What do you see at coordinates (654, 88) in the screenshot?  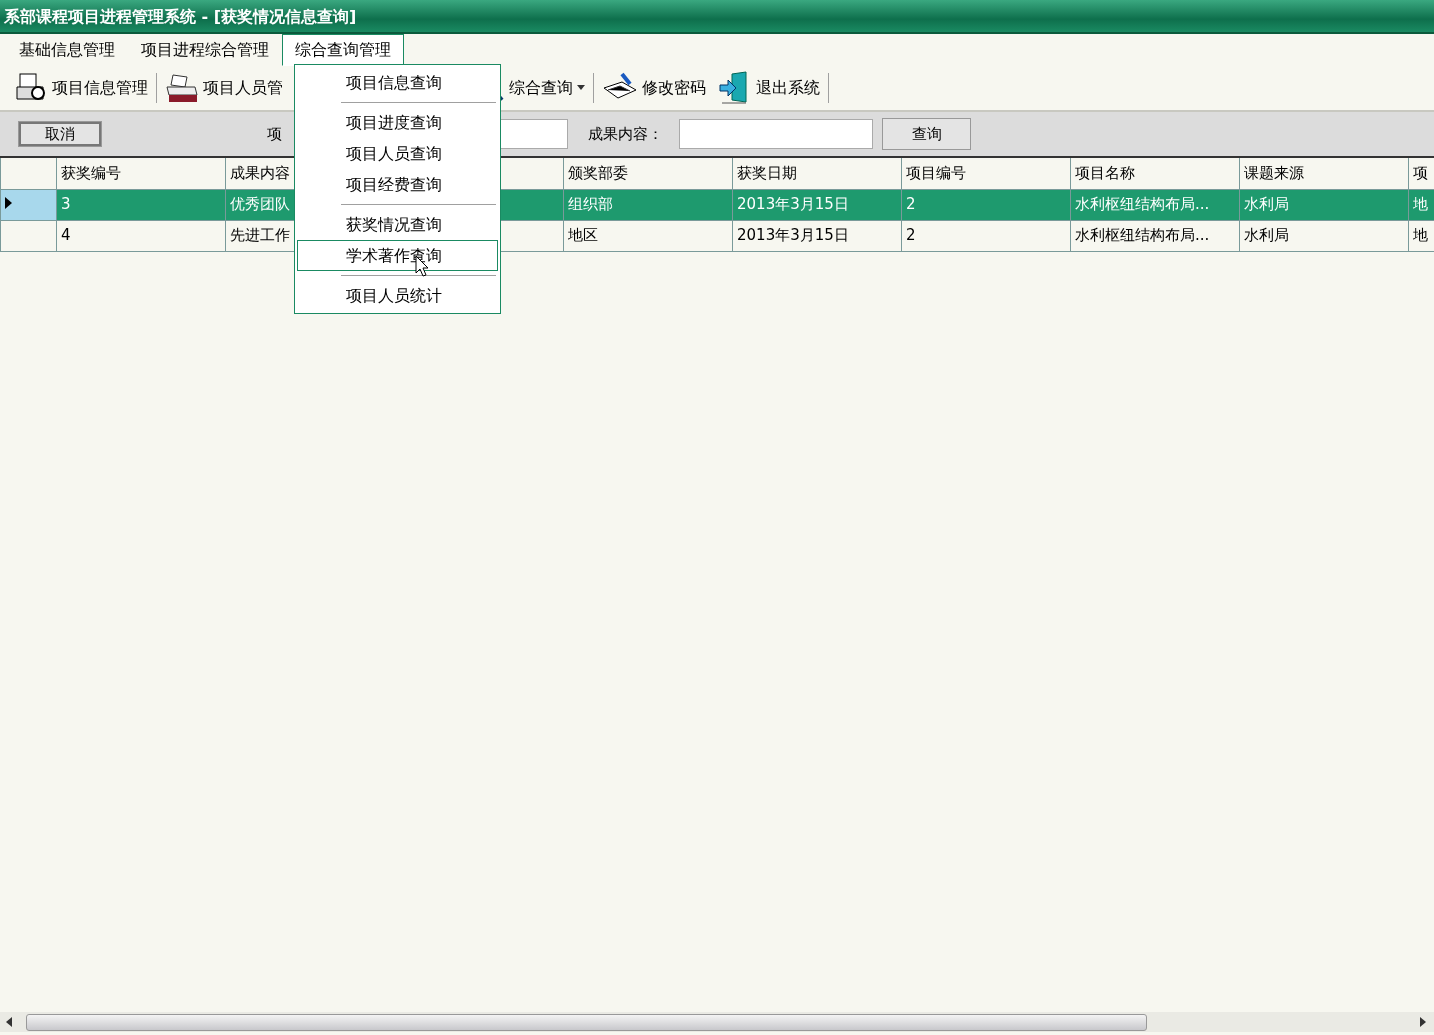 I see `toolbar-button: 修改密码` at bounding box center [654, 88].